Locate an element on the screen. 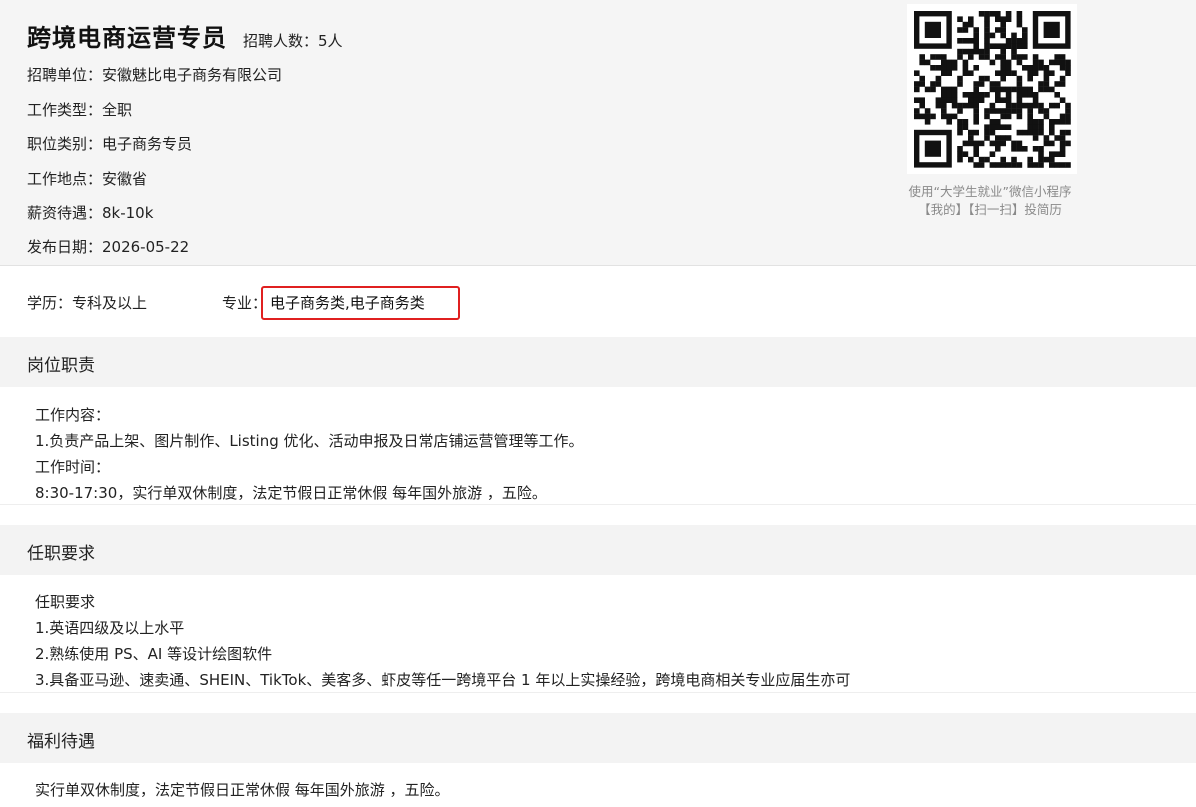 The height and width of the screenshot is (807, 1196). duties-line: 工作内容： is located at coordinates (73, 415).